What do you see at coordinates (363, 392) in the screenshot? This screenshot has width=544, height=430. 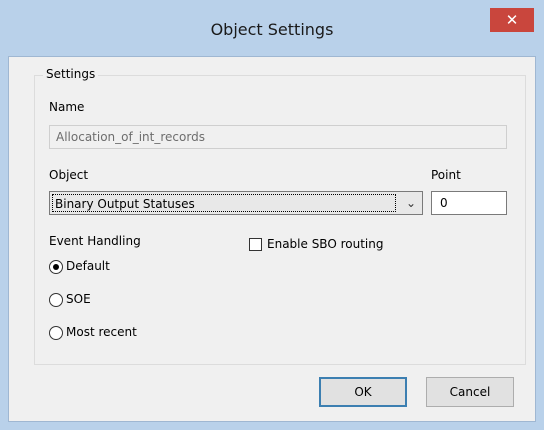 I see `ok-button: OK` at bounding box center [363, 392].